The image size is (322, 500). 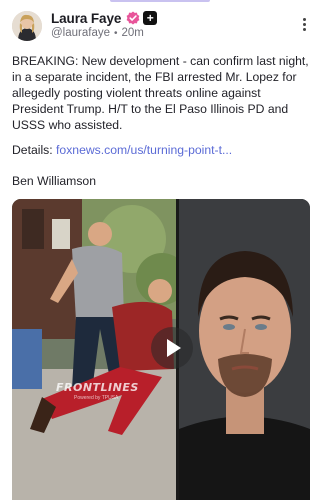 What do you see at coordinates (27, 26) in the screenshot?
I see `avatar` at bounding box center [27, 26].